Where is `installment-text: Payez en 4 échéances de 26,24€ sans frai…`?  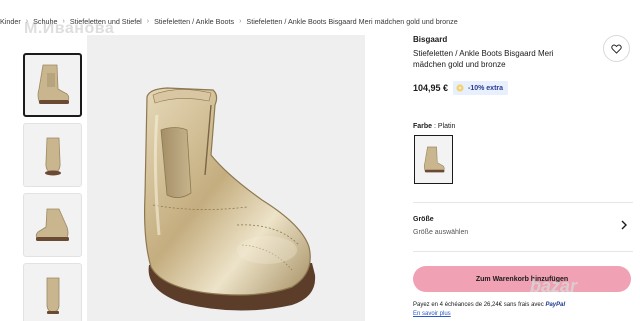 installment-text: Payez en 4 échéances de 26,24€ sans frai… is located at coordinates (478, 305).